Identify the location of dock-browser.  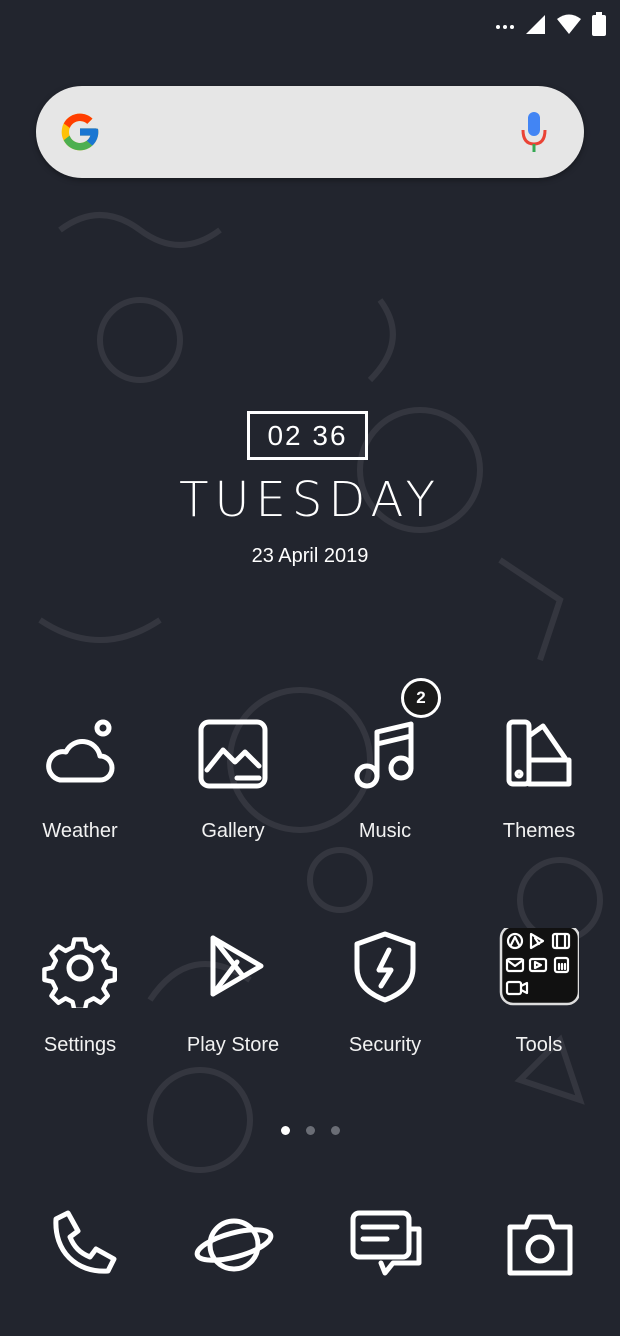
(234, 1245).